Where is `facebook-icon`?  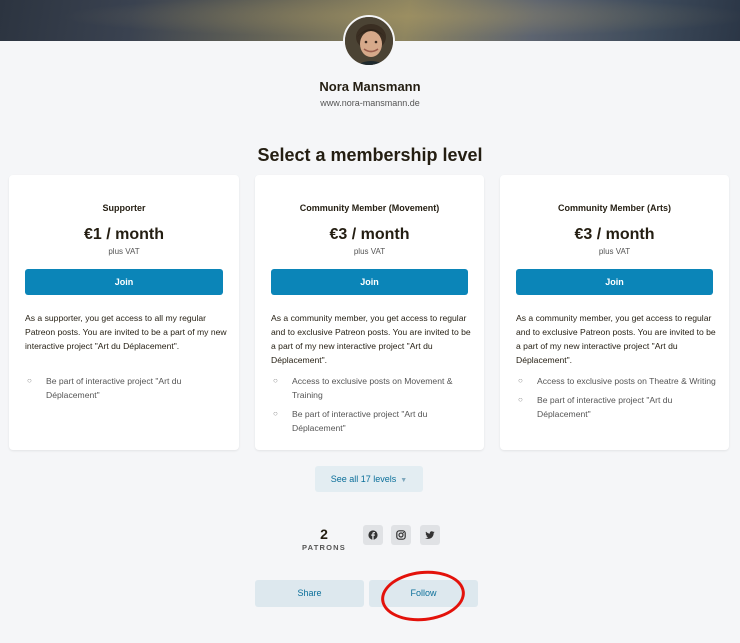
facebook-icon is located at coordinates (373, 535).